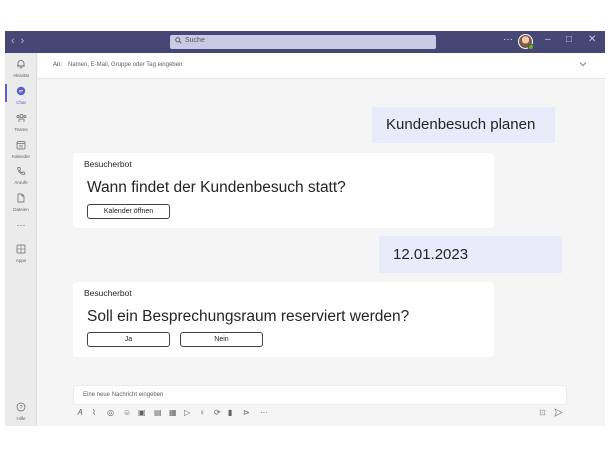 The image size is (610, 458). I want to click on sidebar-item-label: Apps, so click(21, 260).